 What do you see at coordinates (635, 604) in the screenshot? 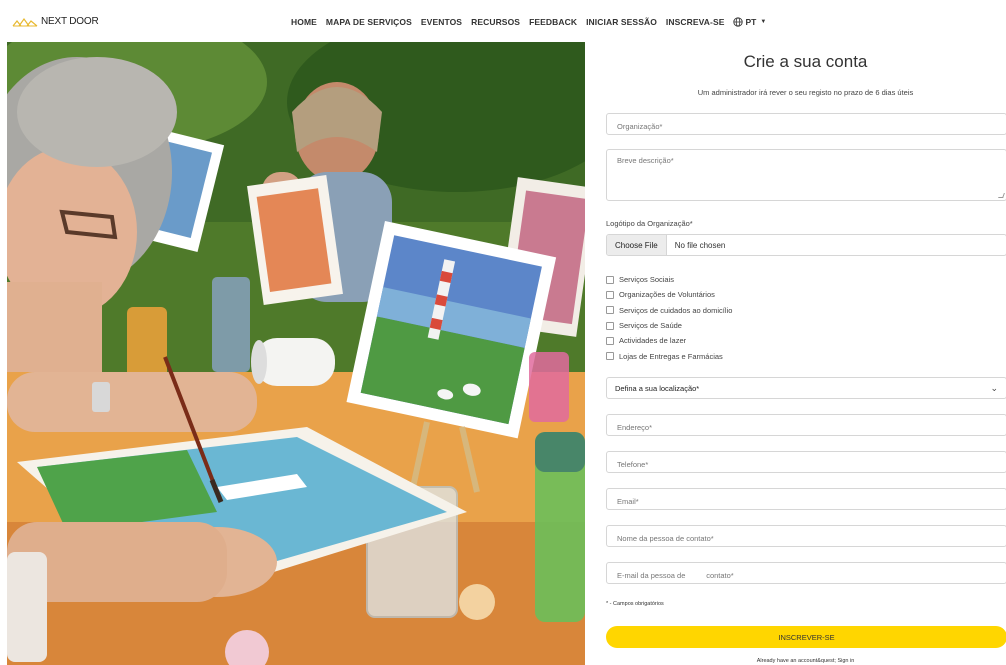
I see `required-fields-note: * - Campos obrigatórios` at bounding box center [635, 604].